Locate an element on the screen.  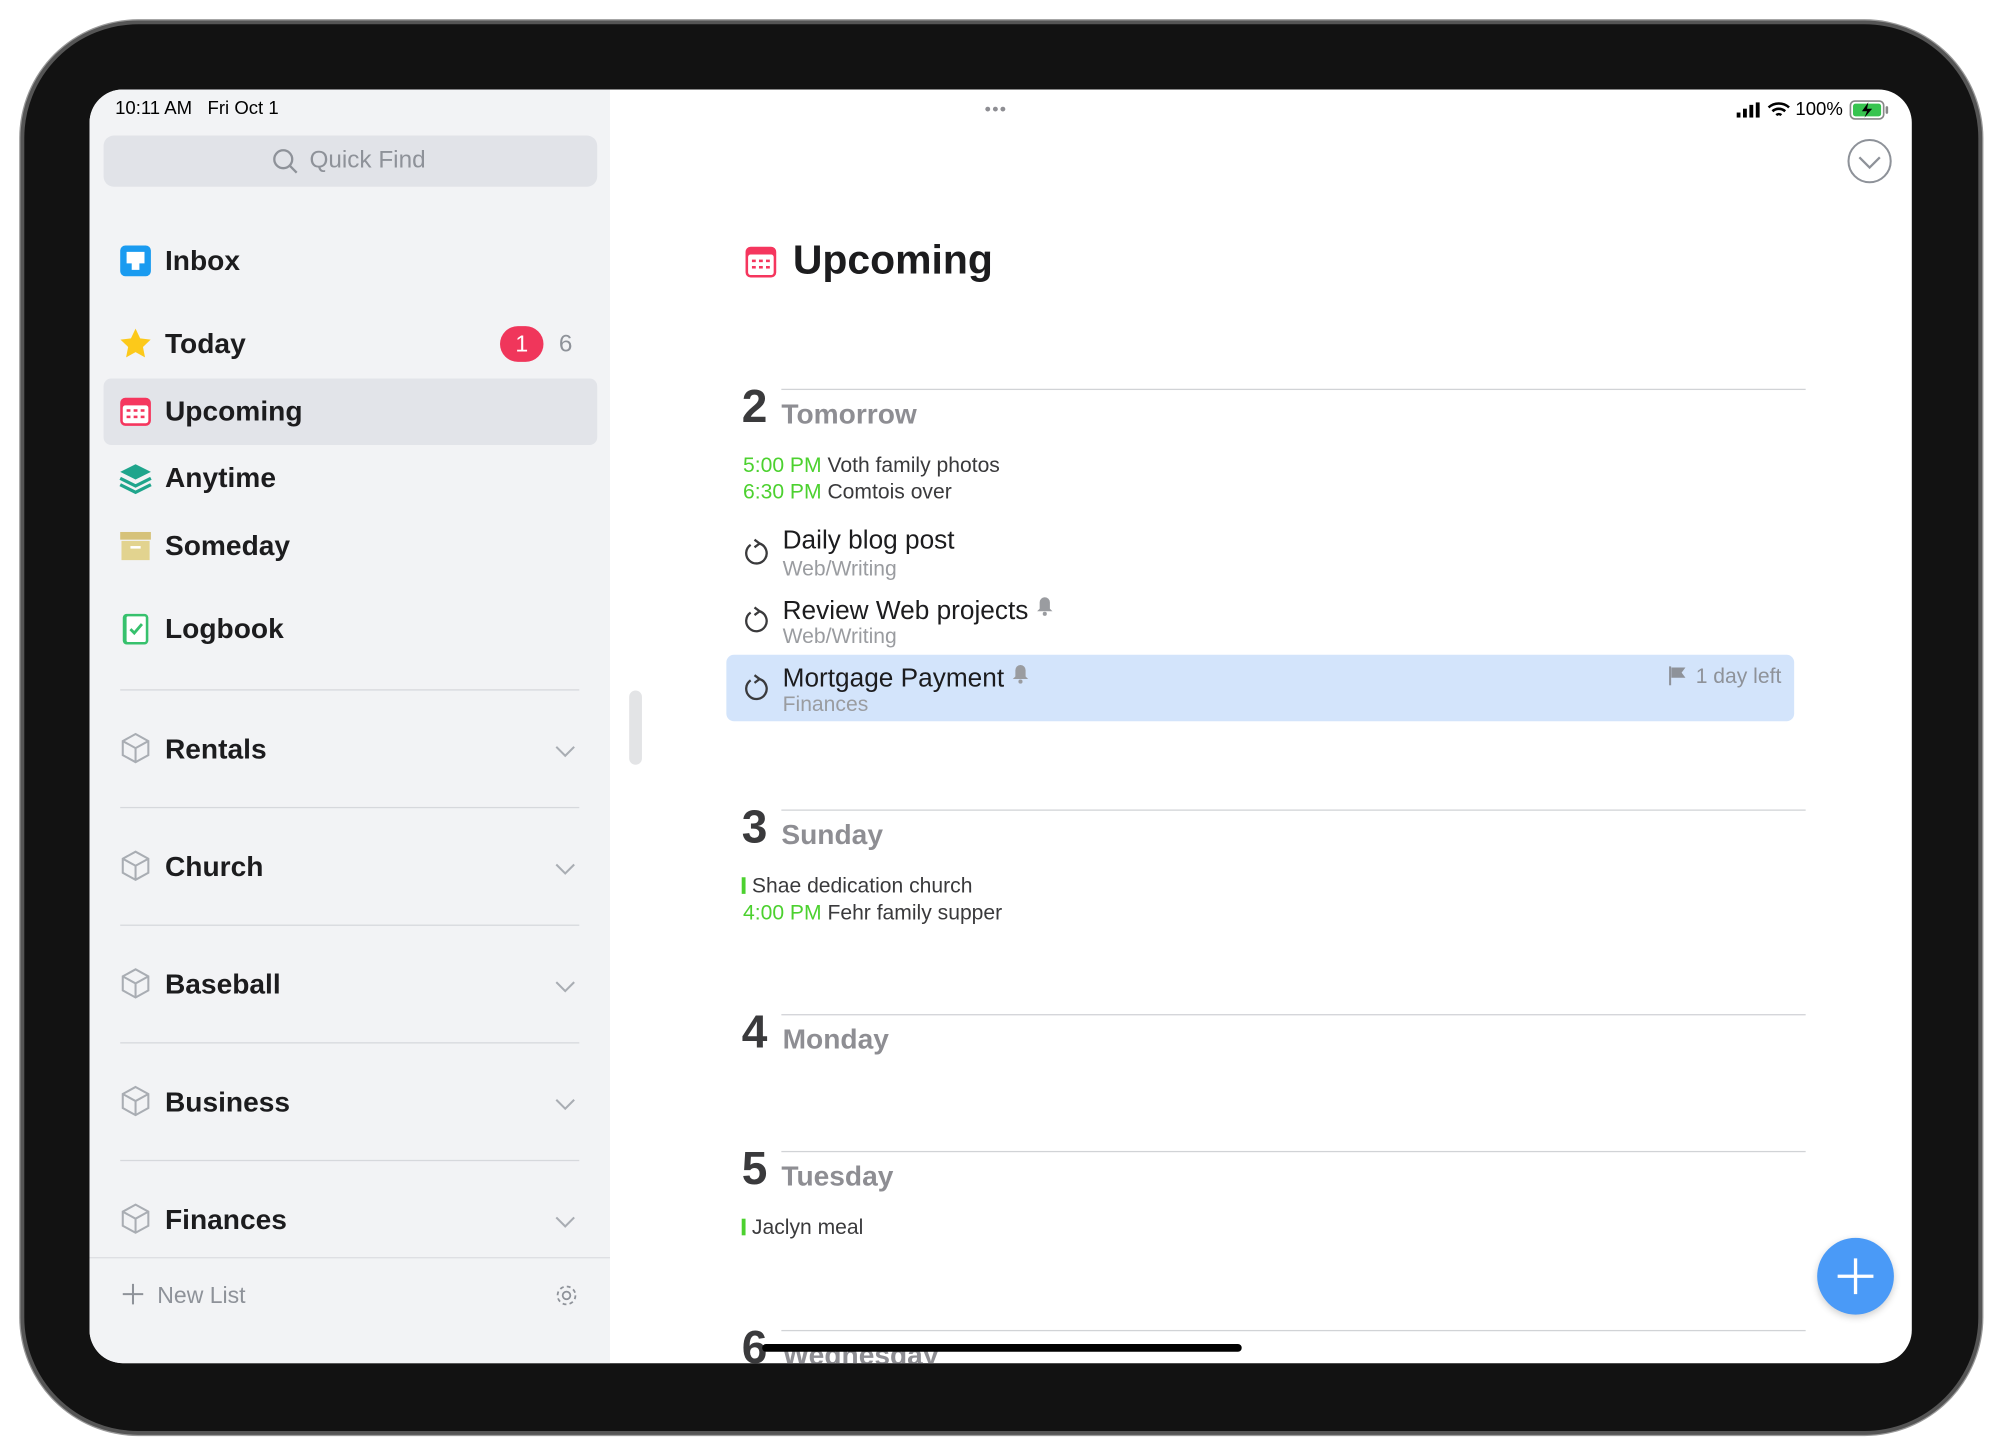
section-date-number: 3 is located at coordinates (754, 826).